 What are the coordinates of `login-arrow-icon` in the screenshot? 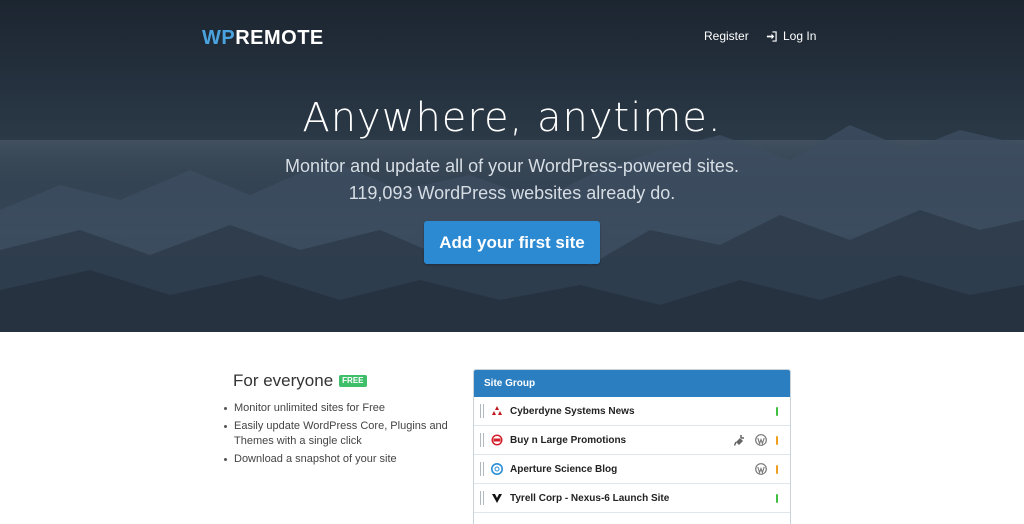 It's located at (771, 36).